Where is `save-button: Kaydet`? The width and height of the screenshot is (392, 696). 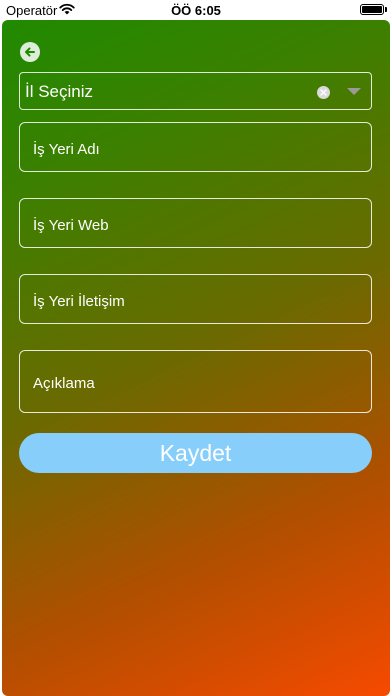 save-button: Kaydet is located at coordinates (195, 453).